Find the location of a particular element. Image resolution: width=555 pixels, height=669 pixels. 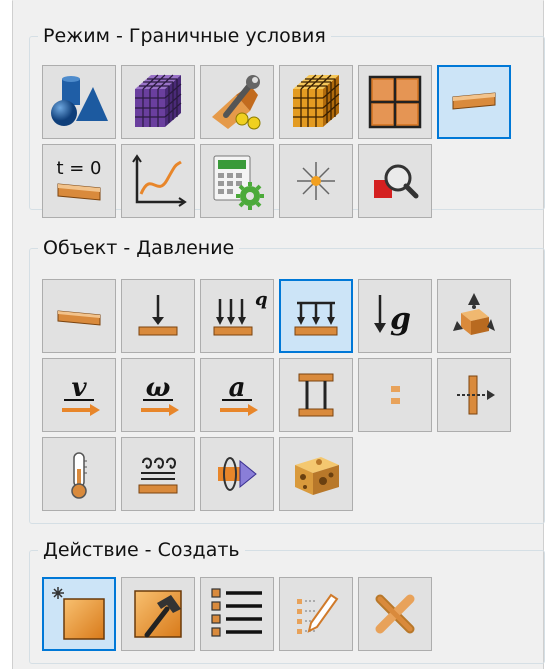

support-constraint-button is located at coordinates (474, 316).